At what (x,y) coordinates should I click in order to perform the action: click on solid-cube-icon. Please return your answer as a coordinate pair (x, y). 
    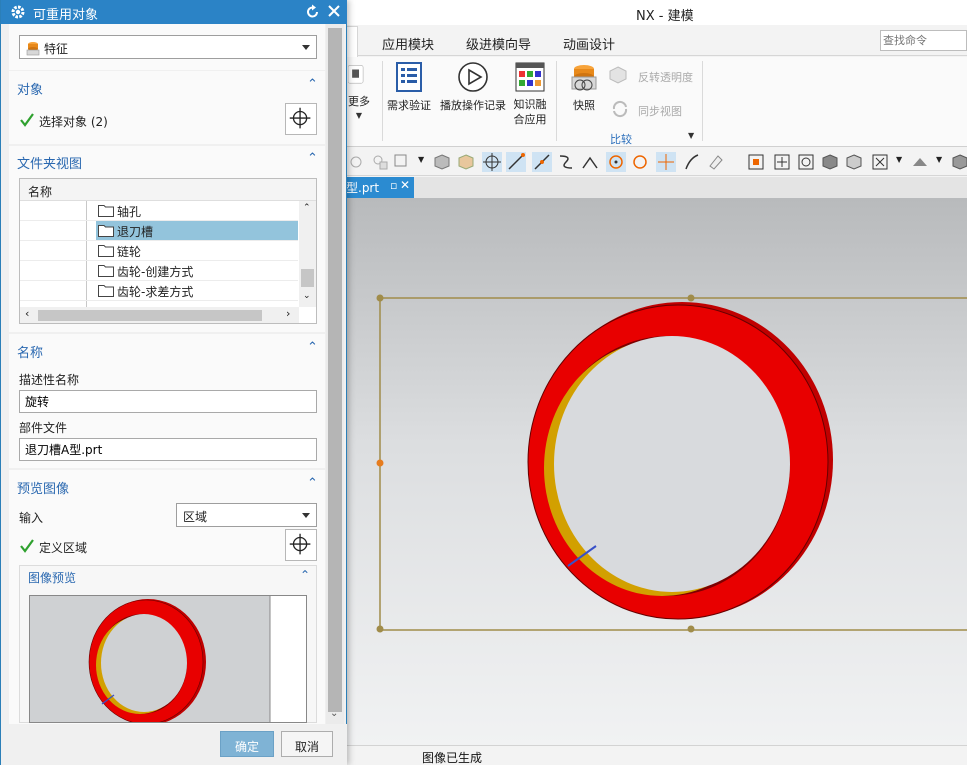
    Looking at the image, I should click on (442, 162).